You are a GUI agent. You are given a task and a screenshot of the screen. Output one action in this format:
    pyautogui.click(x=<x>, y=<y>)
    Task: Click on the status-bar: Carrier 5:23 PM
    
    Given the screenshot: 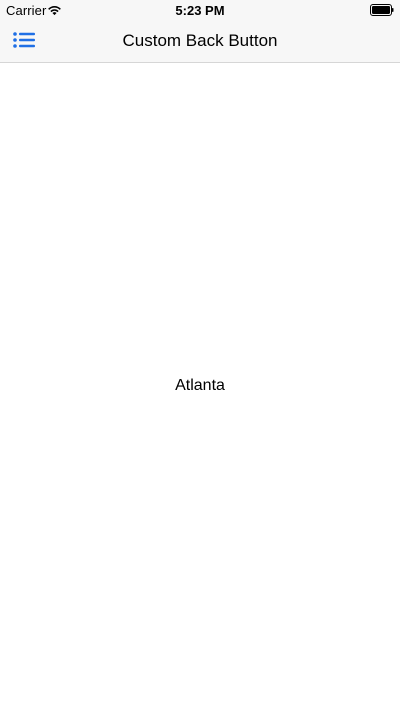 What is the action you would take?
    pyautogui.click(x=200, y=10)
    